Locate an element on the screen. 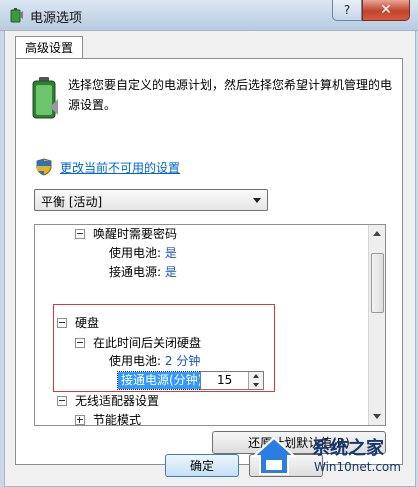 The image size is (418, 487). minutes-input: 15 is located at coordinates (224, 380).